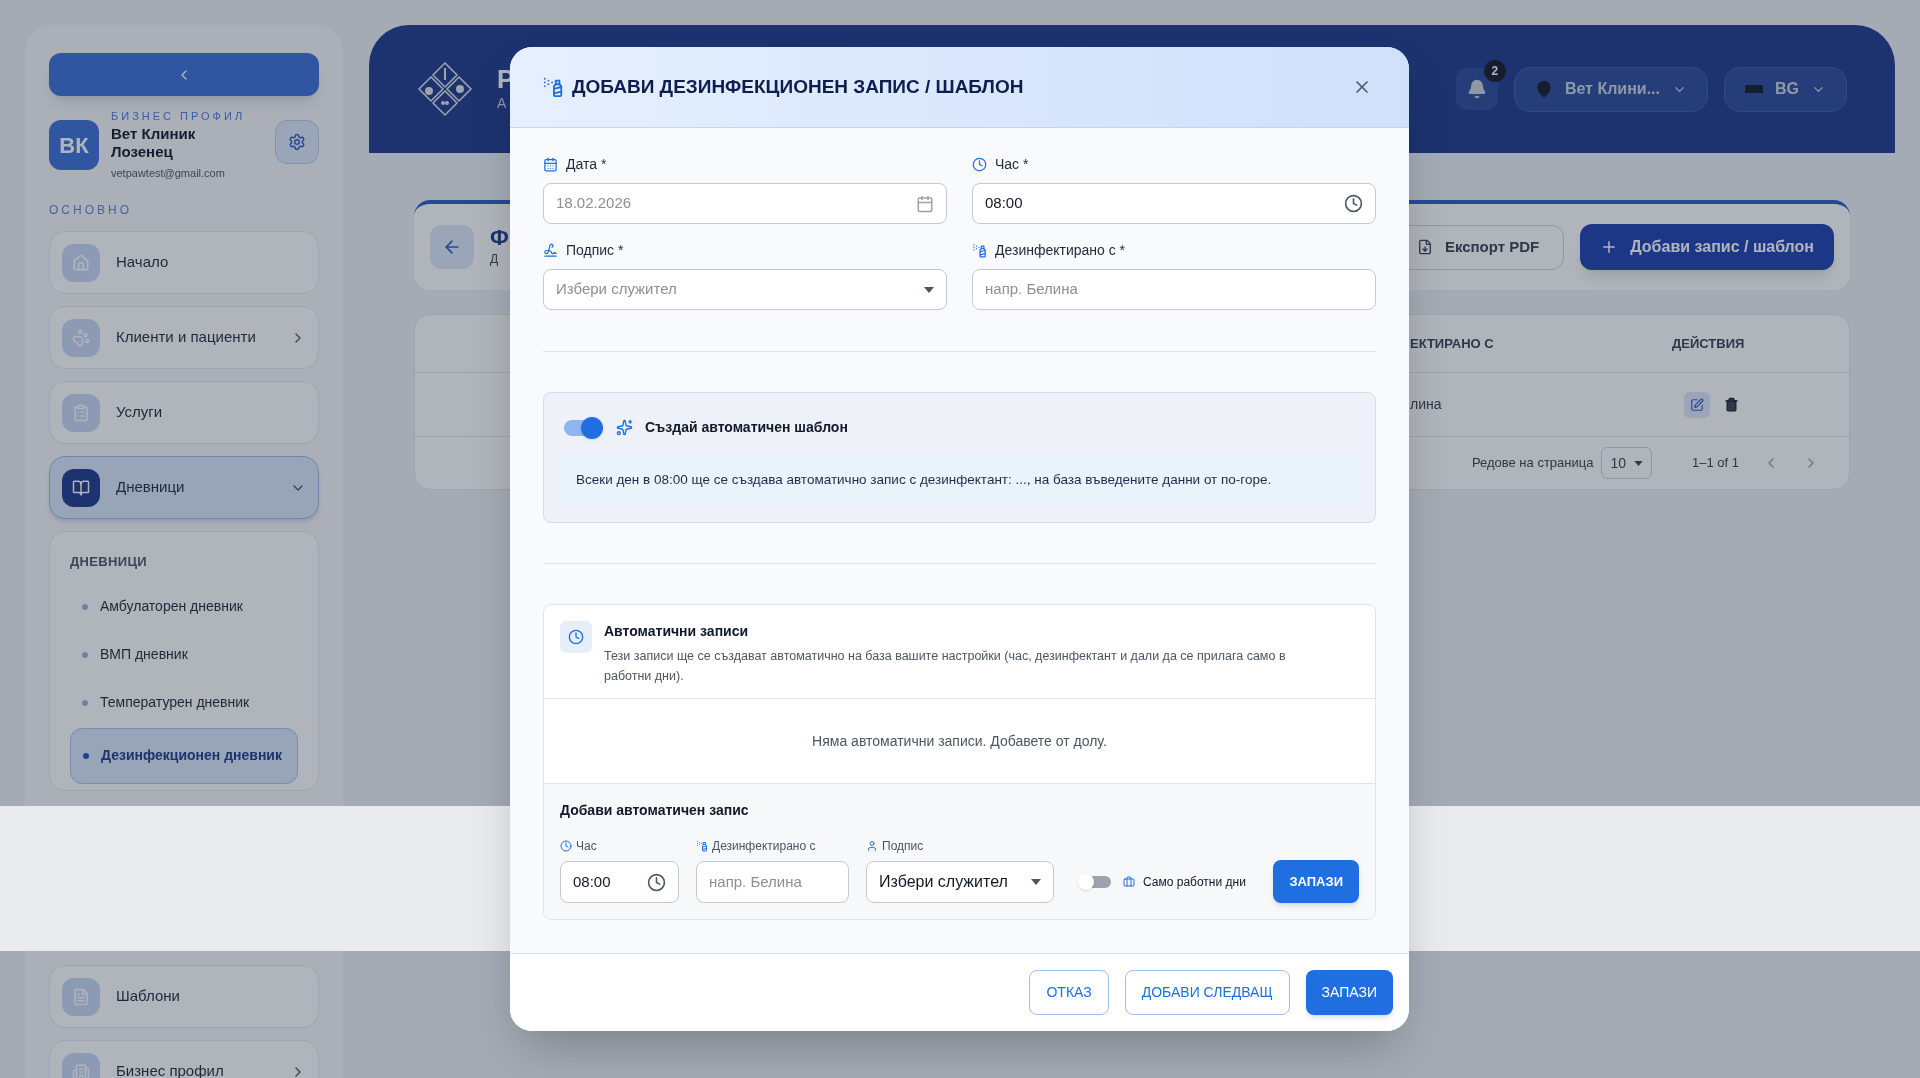  I want to click on book-icon, so click(81, 487).